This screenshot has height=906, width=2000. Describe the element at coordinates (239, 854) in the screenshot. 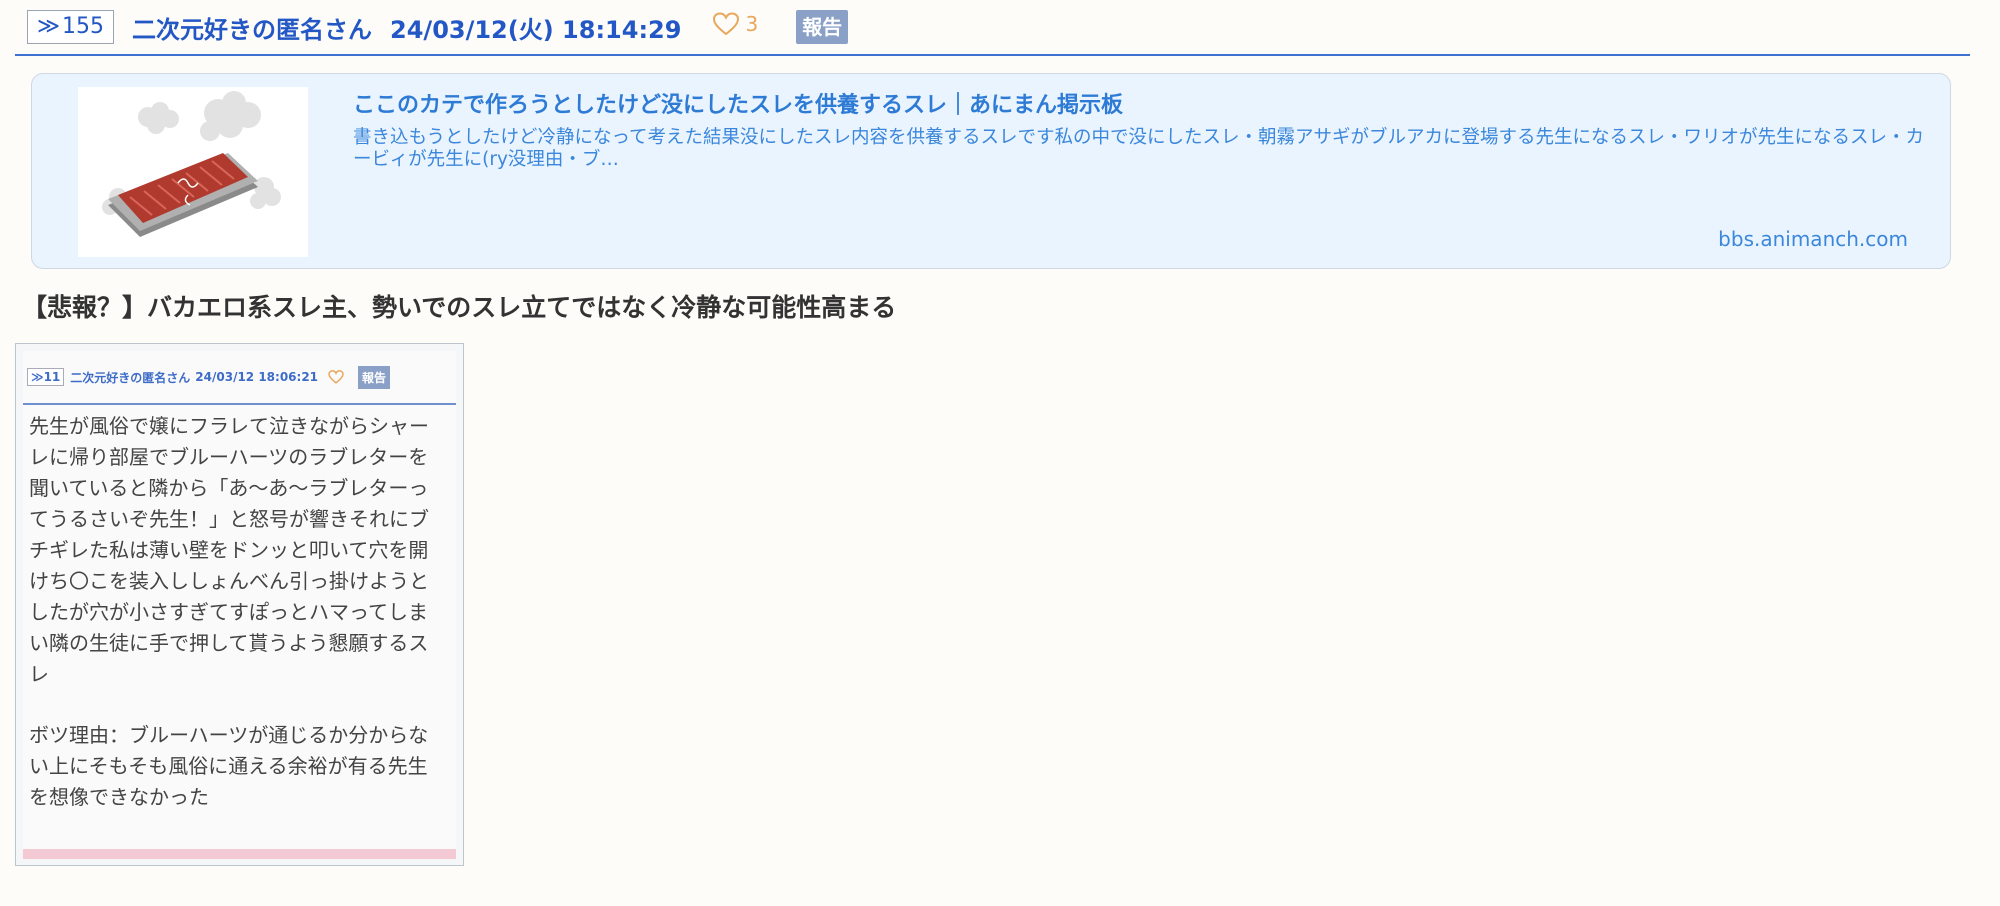

I see `image-bottom-bar` at that location.